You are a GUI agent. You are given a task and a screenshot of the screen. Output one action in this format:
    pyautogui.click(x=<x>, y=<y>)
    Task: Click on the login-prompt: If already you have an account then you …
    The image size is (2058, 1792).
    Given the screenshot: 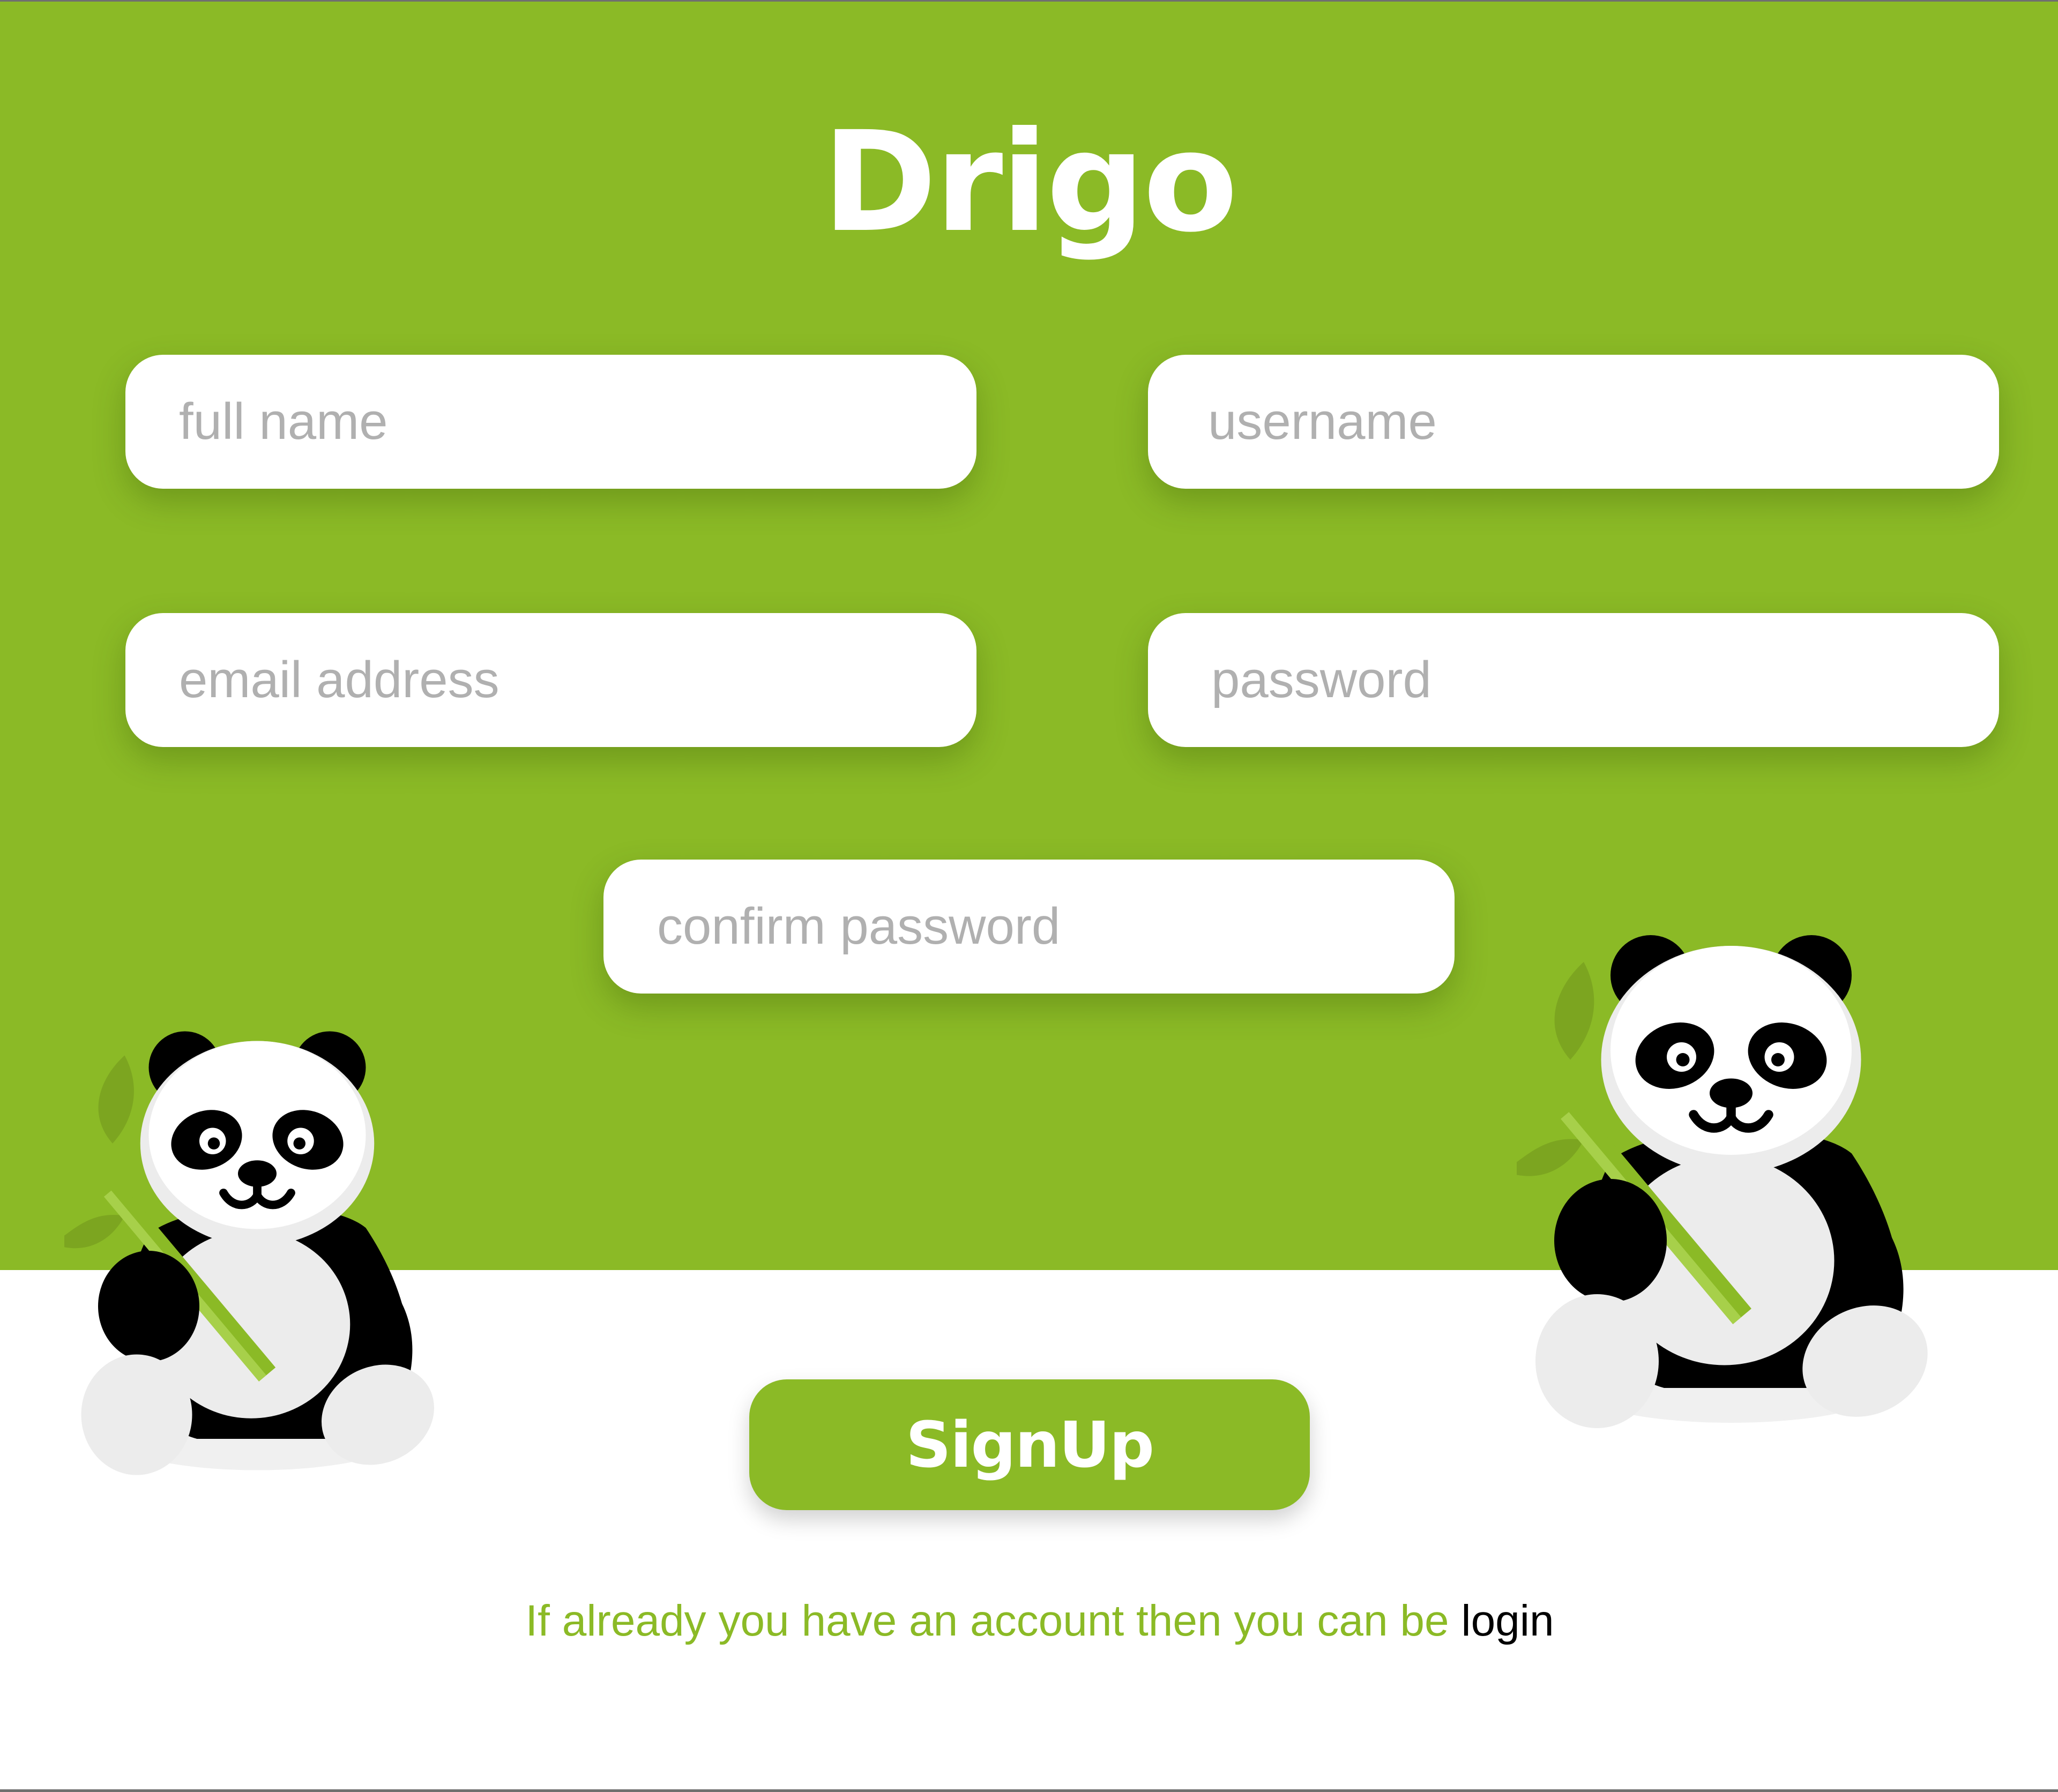 What is the action you would take?
    pyautogui.click(x=1029, y=1622)
    